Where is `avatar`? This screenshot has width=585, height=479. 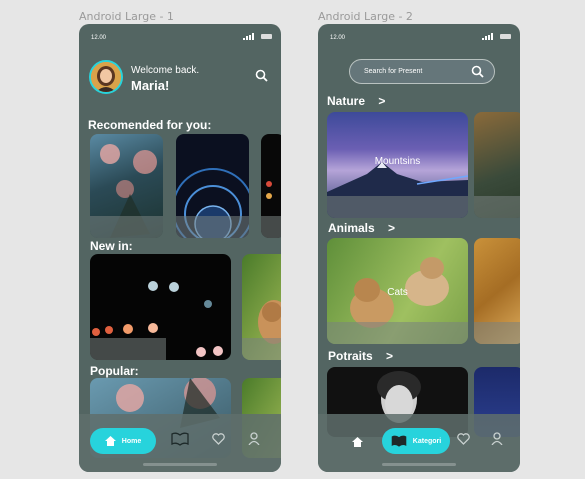 avatar is located at coordinates (106, 77).